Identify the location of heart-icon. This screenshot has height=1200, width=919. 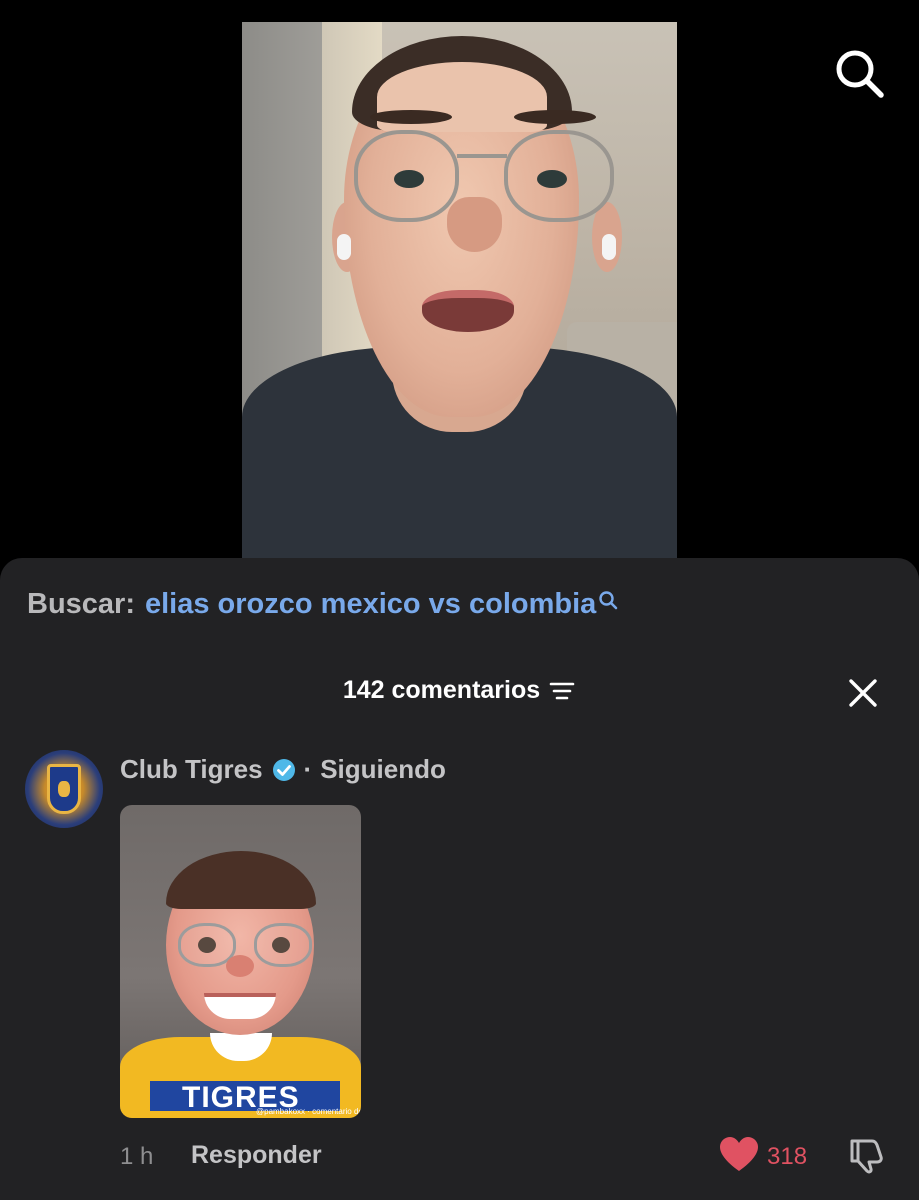
(739, 1154).